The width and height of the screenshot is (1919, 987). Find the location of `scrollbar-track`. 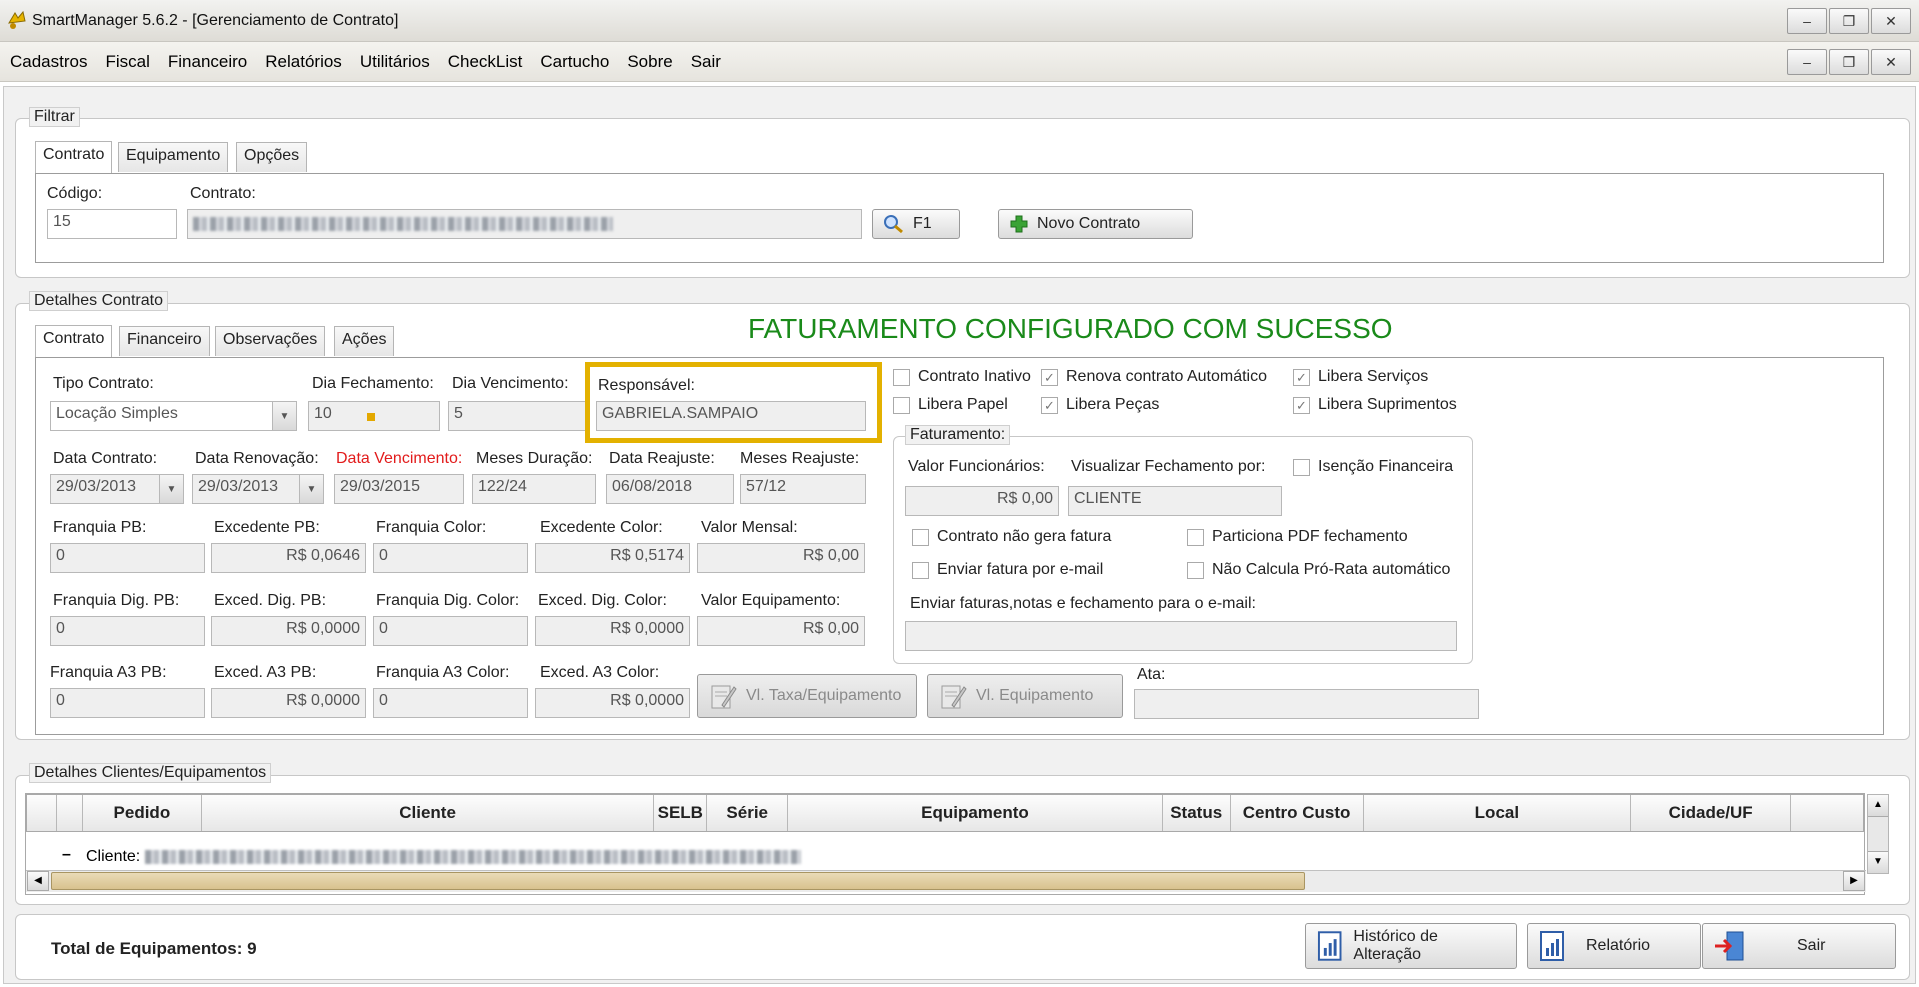

scrollbar-track is located at coordinates (1878, 834).